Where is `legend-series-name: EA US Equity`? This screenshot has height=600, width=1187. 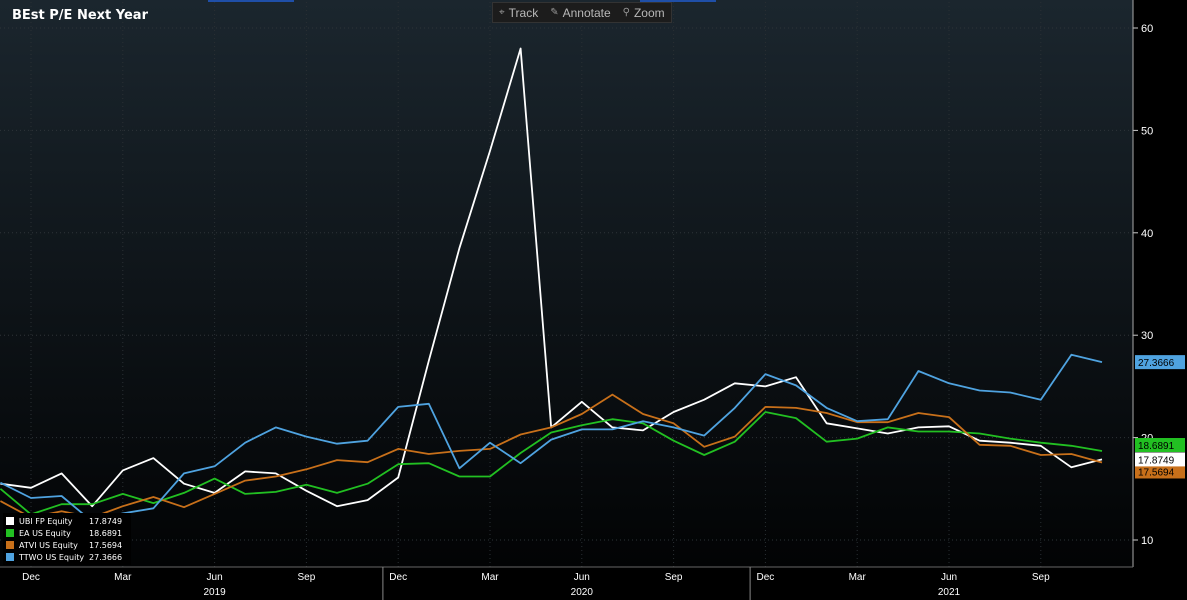 legend-series-name: EA US Equity is located at coordinates (45, 533).